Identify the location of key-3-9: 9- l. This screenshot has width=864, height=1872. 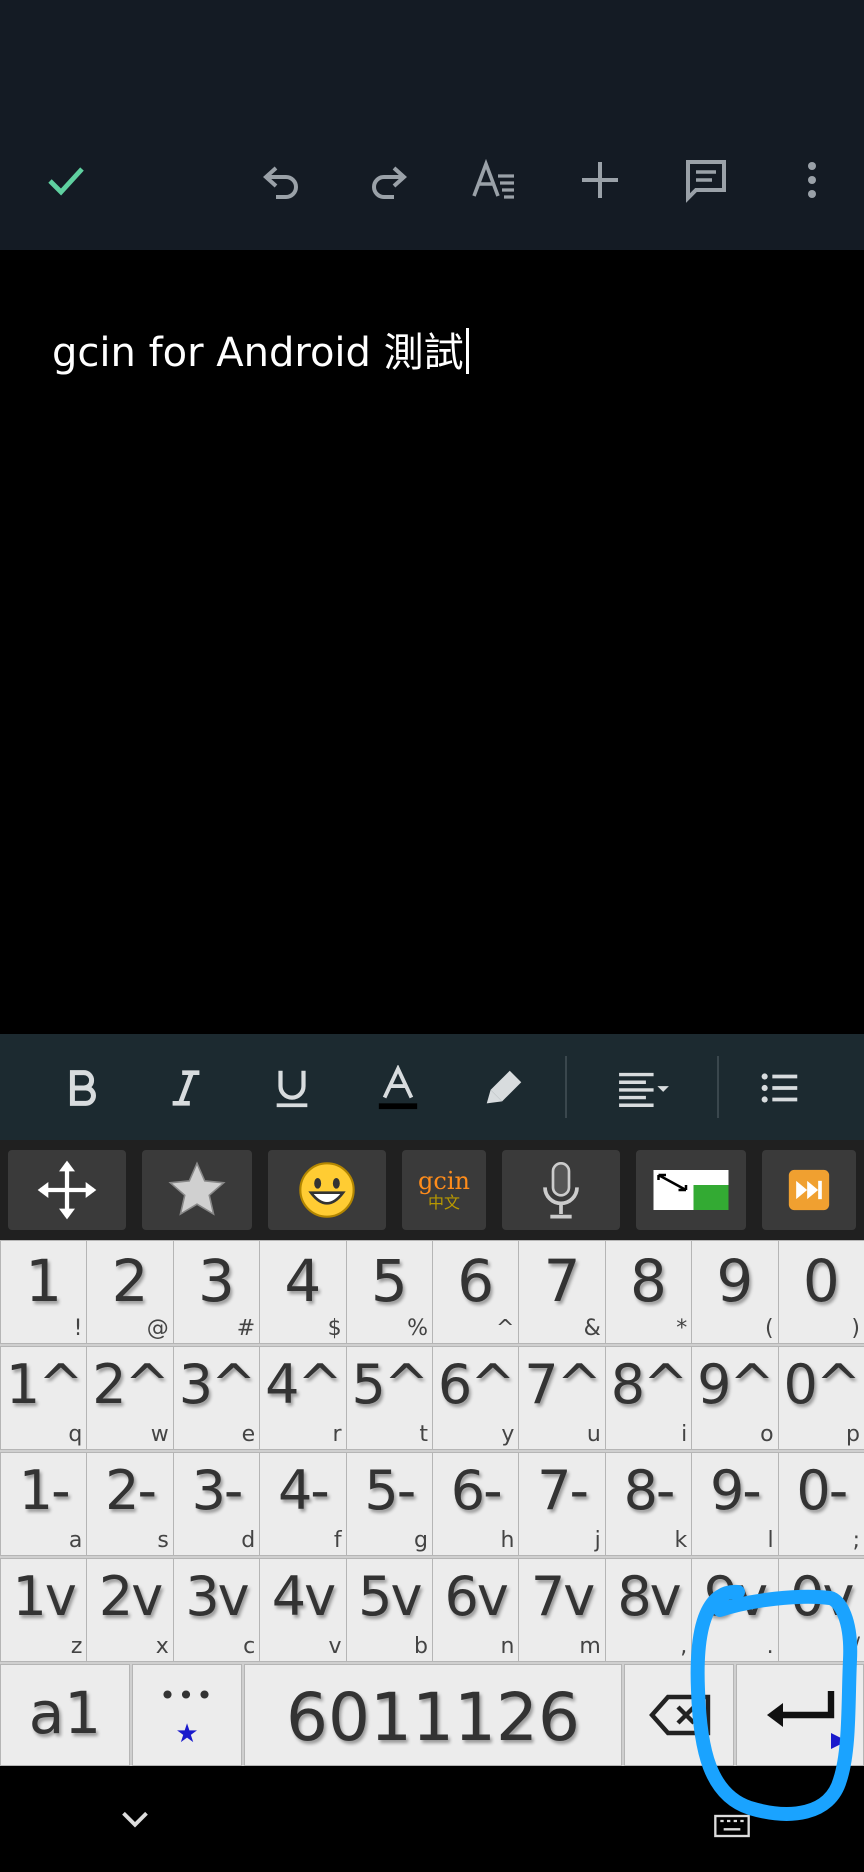
(735, 1504).